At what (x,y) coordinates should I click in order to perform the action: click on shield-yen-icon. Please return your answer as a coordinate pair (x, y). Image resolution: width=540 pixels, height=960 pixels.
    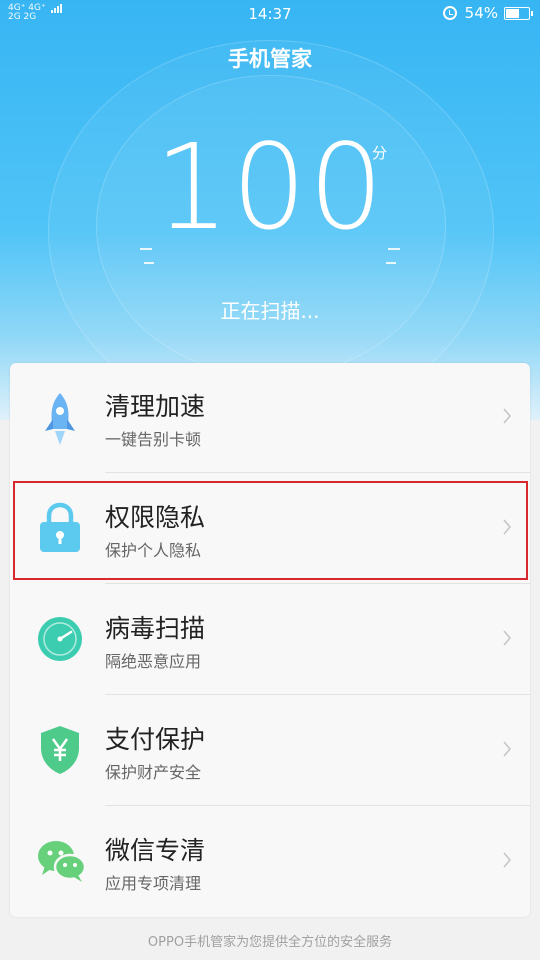
    Looking at the image, I should click on (60, 750).